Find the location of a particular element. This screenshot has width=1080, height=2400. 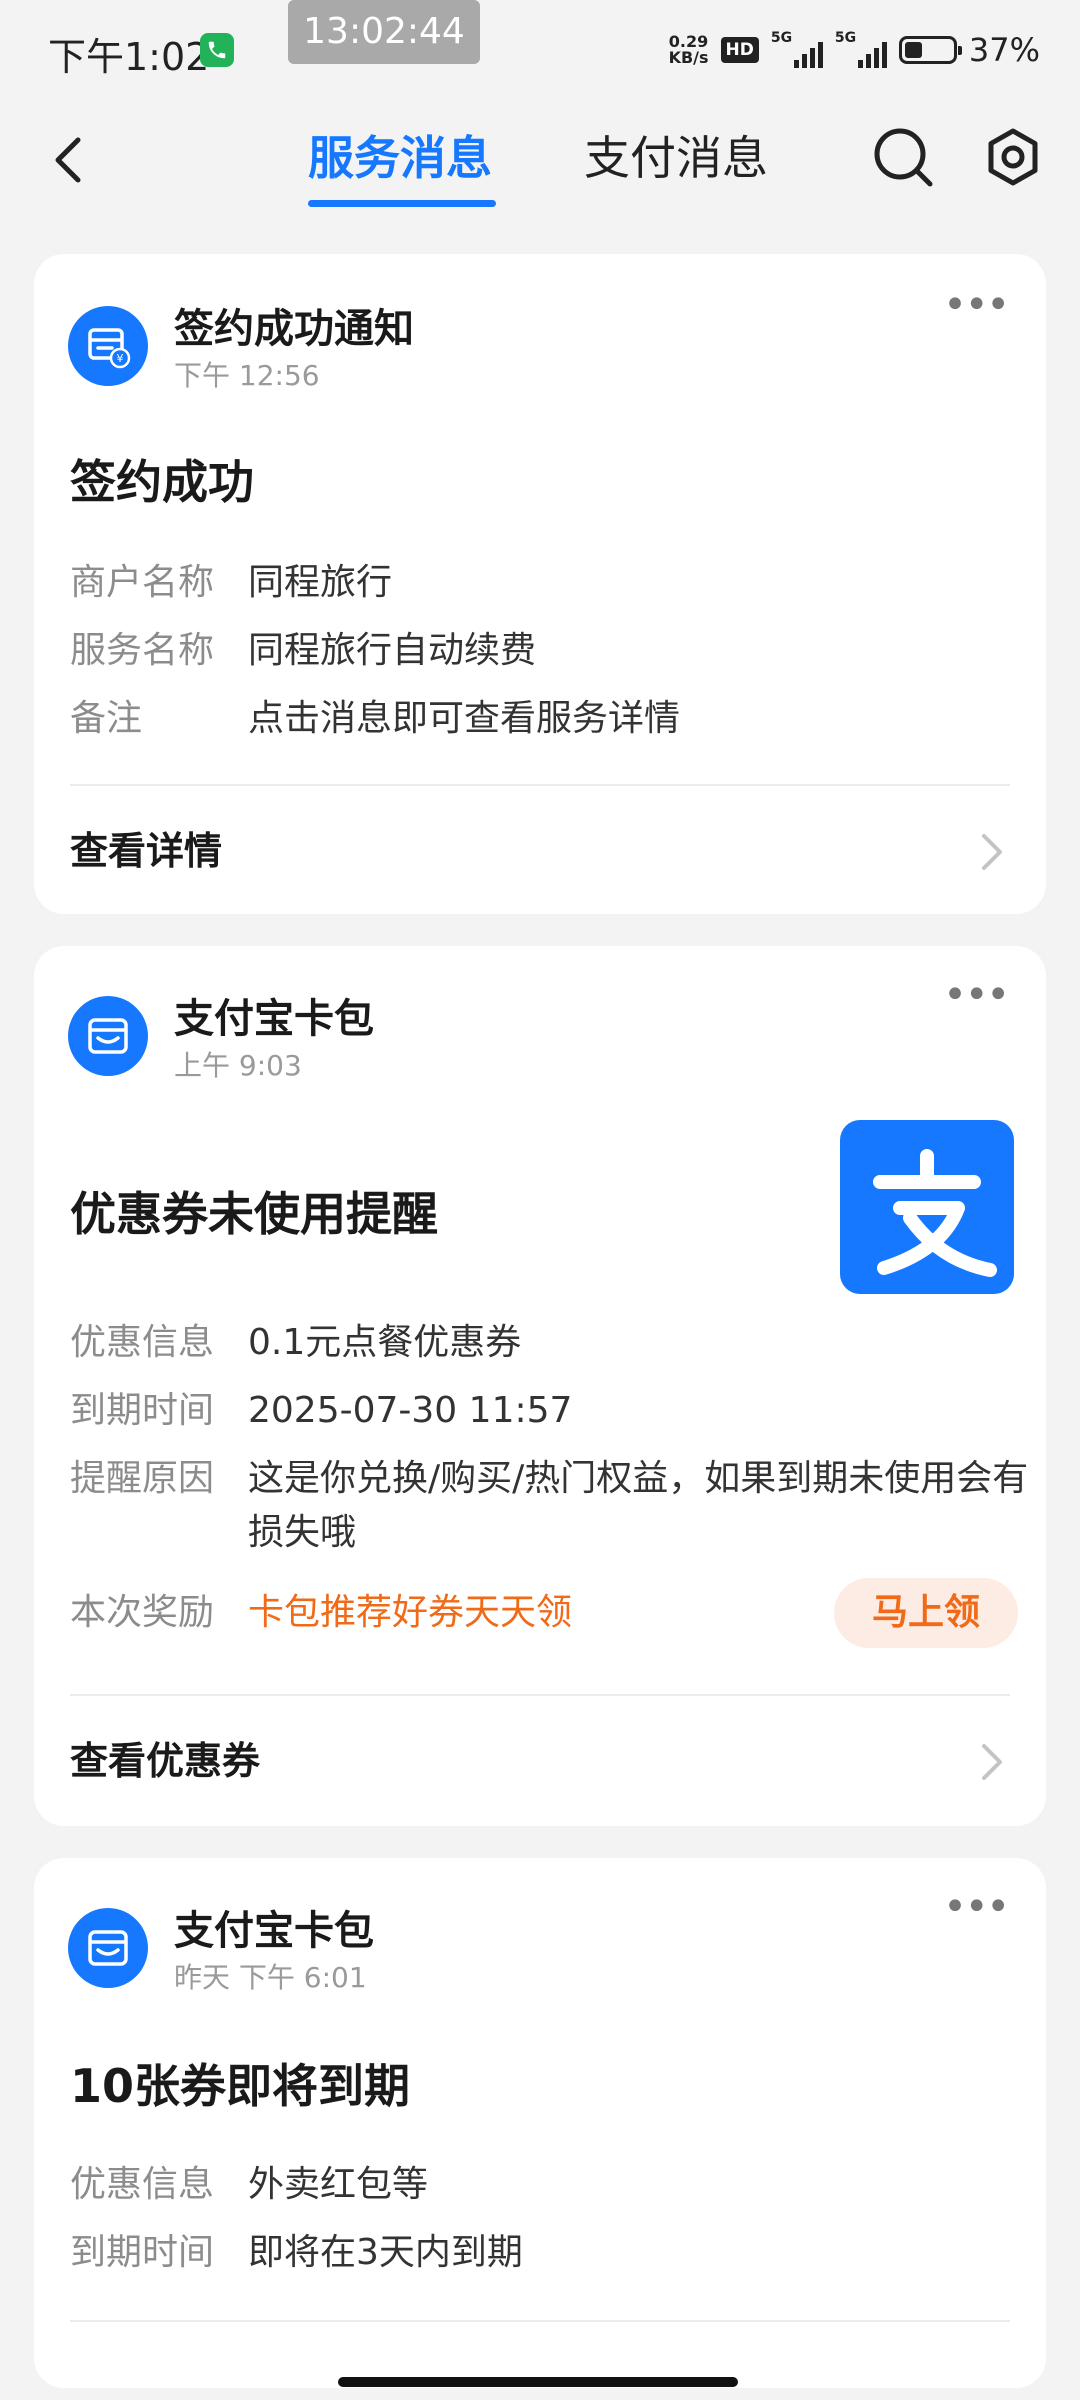

back-arrow-icon is located at coordinates (68, 160).